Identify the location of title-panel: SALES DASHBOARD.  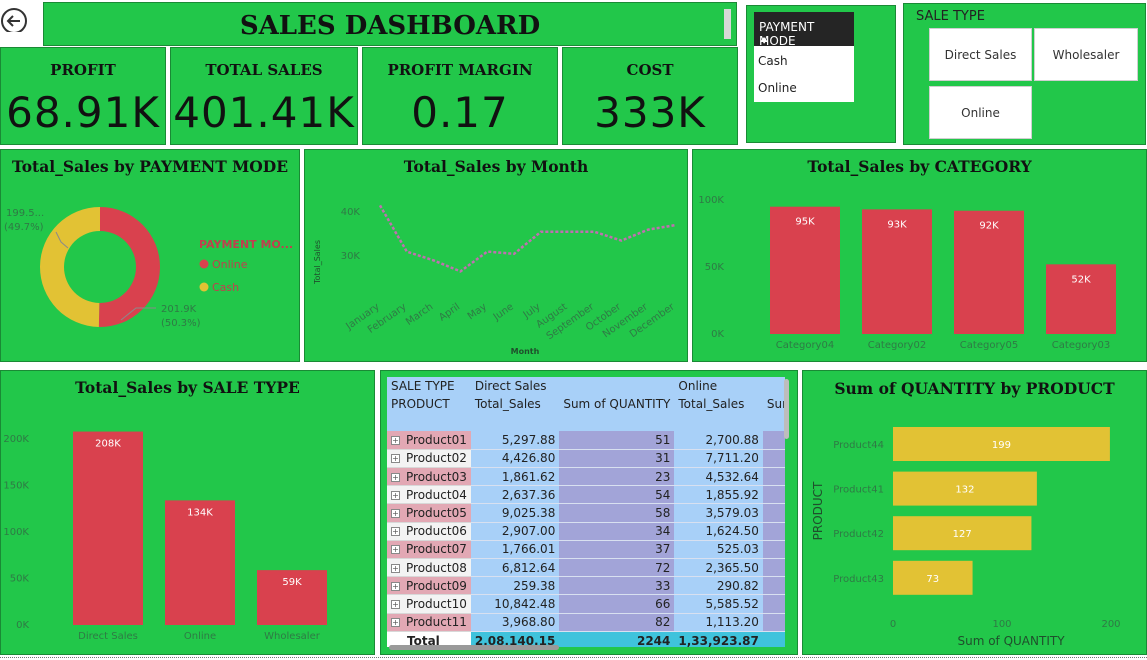
(390, 24).